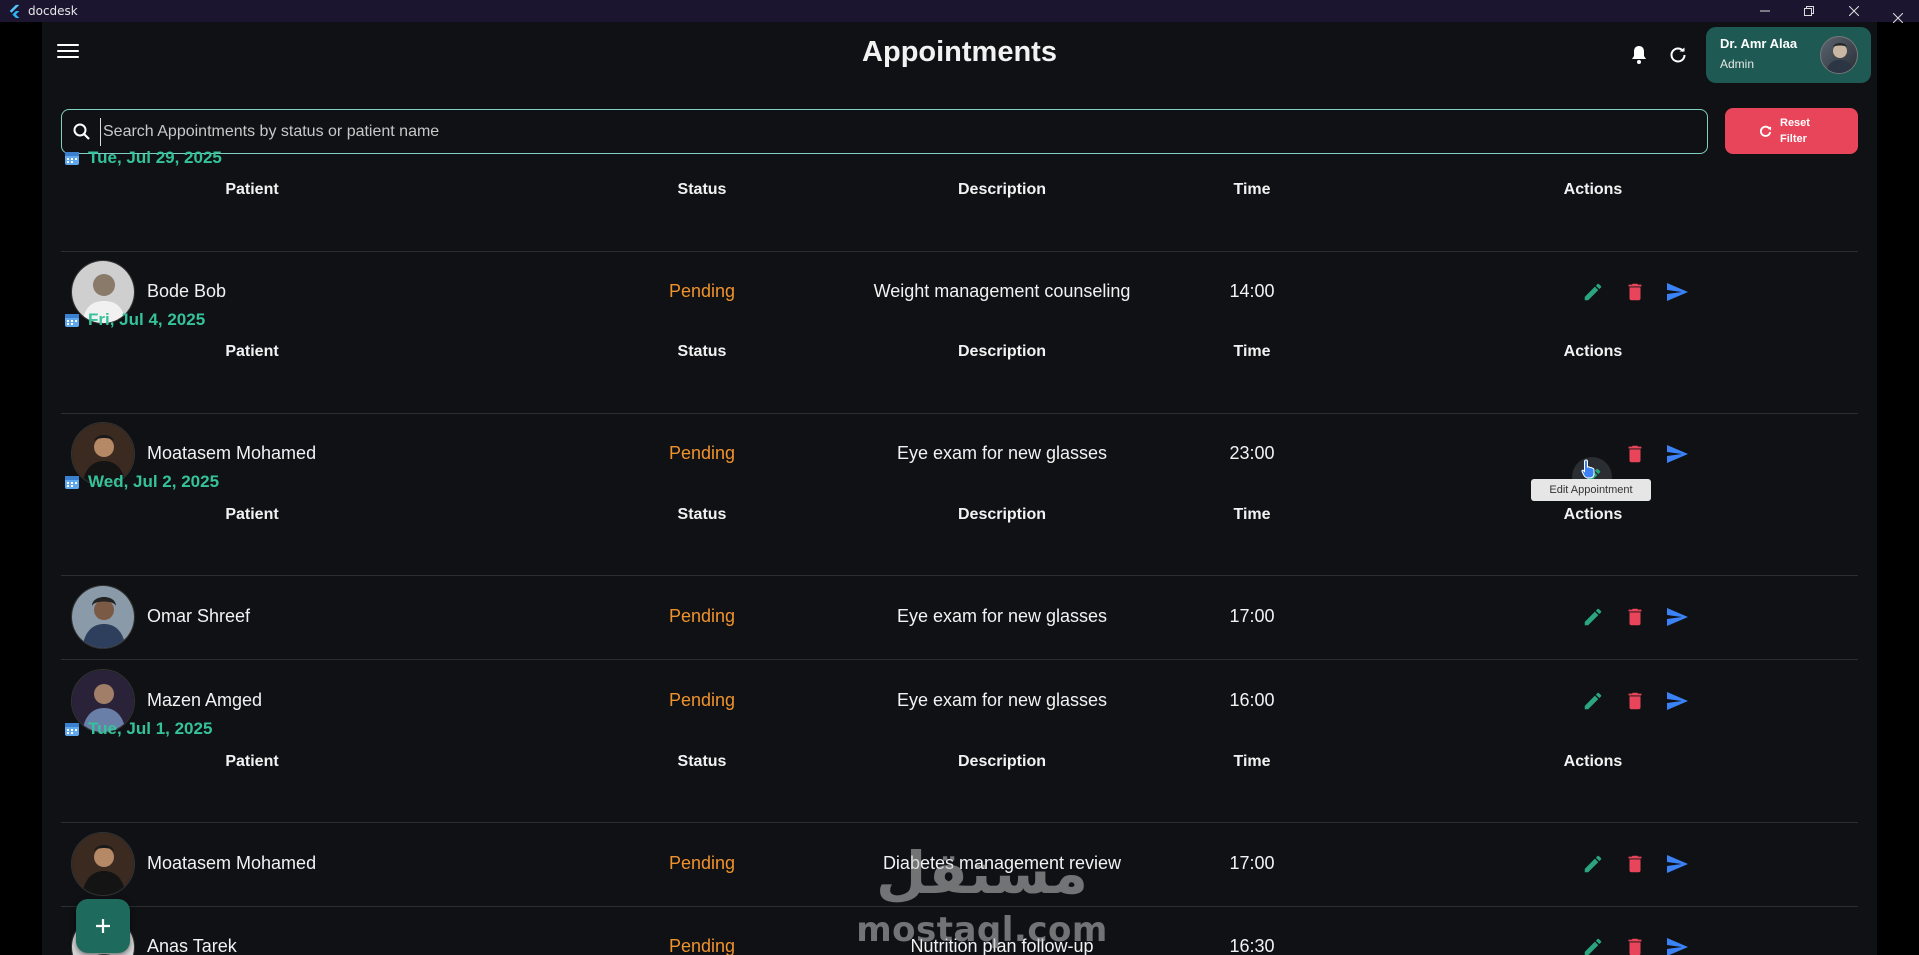  I want to click on add-appointment-button, so click(103, 926).